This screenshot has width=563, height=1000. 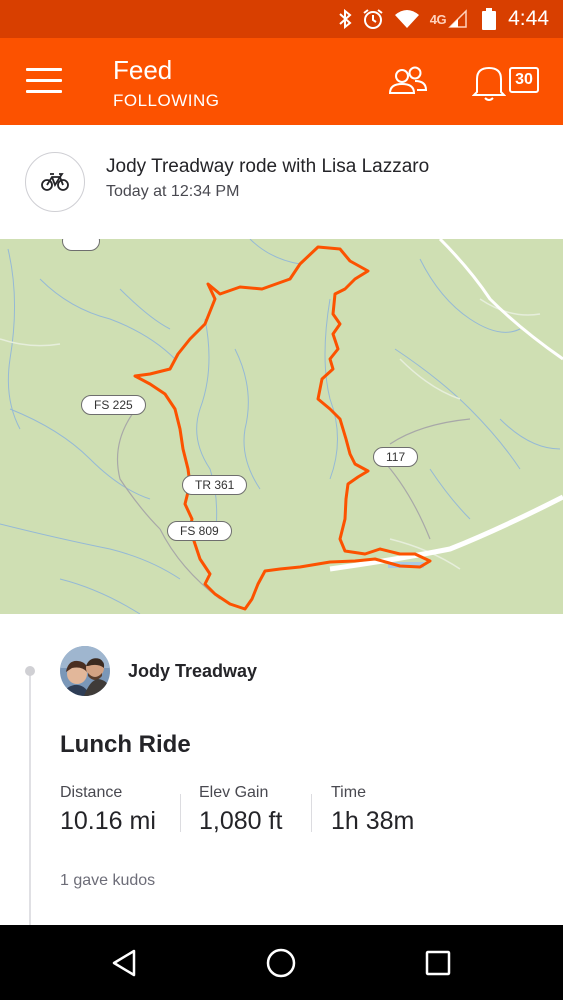 I want to click on page-title: Feed, so click(x=143, y=70).